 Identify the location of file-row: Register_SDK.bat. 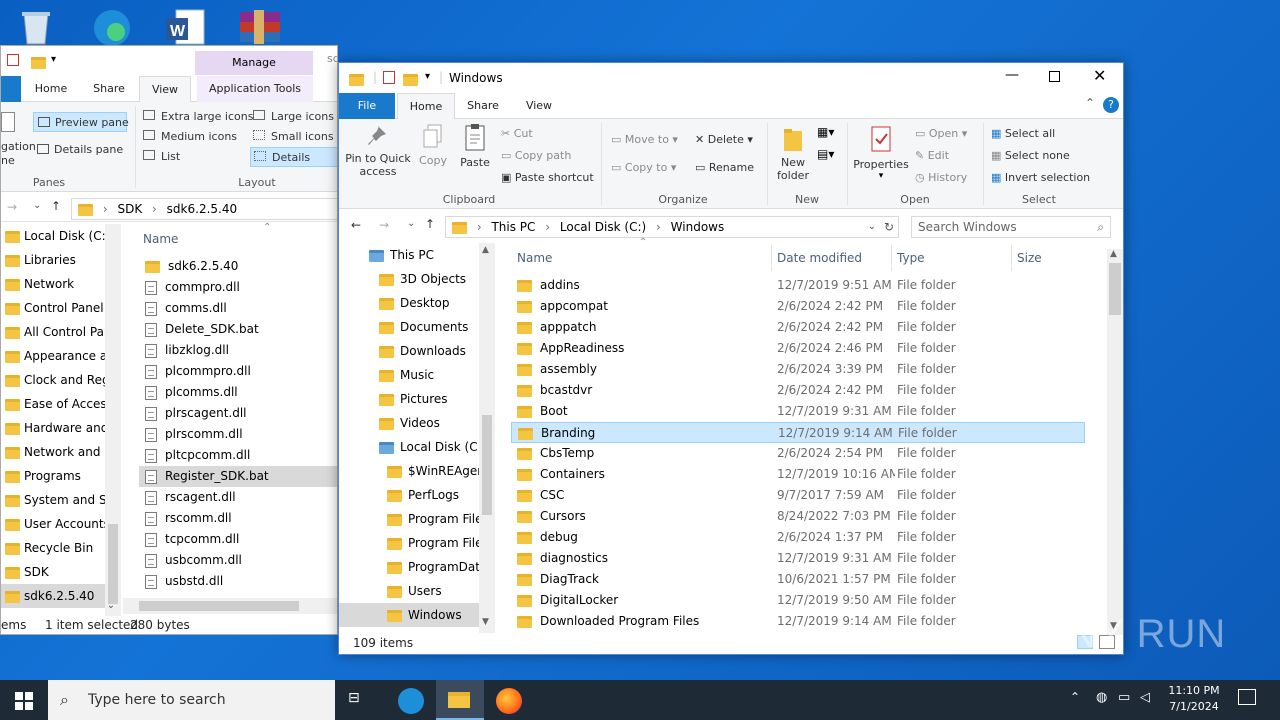
(238, 476).